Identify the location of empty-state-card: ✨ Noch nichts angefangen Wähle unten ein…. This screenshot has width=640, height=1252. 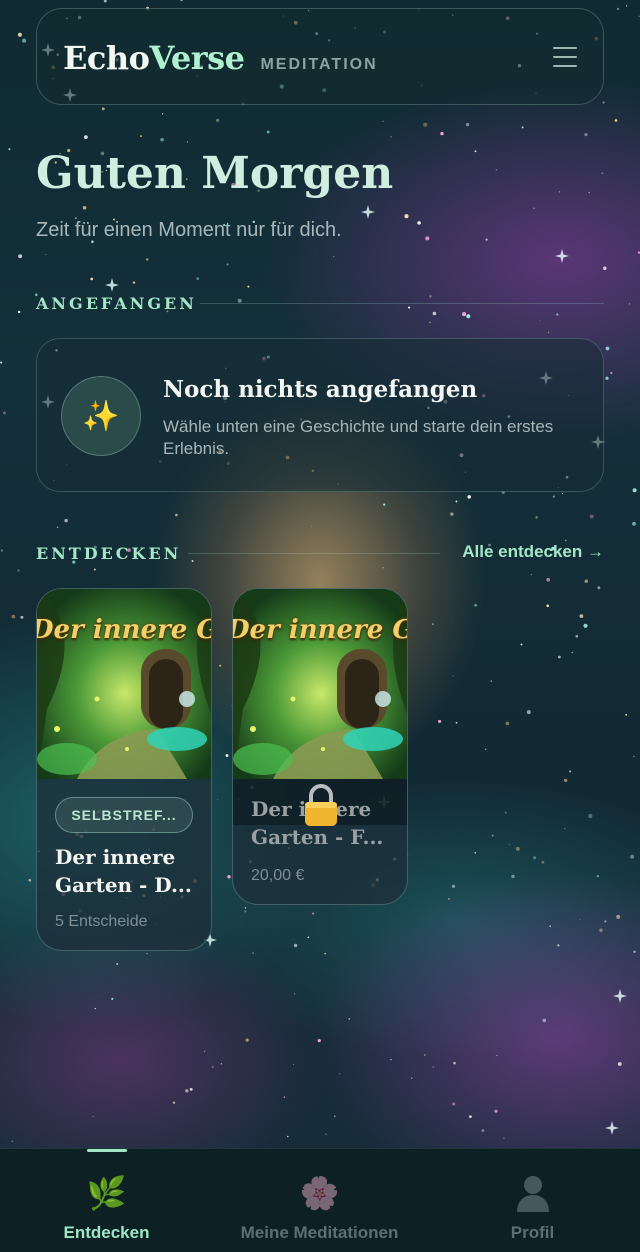
(320, 415).